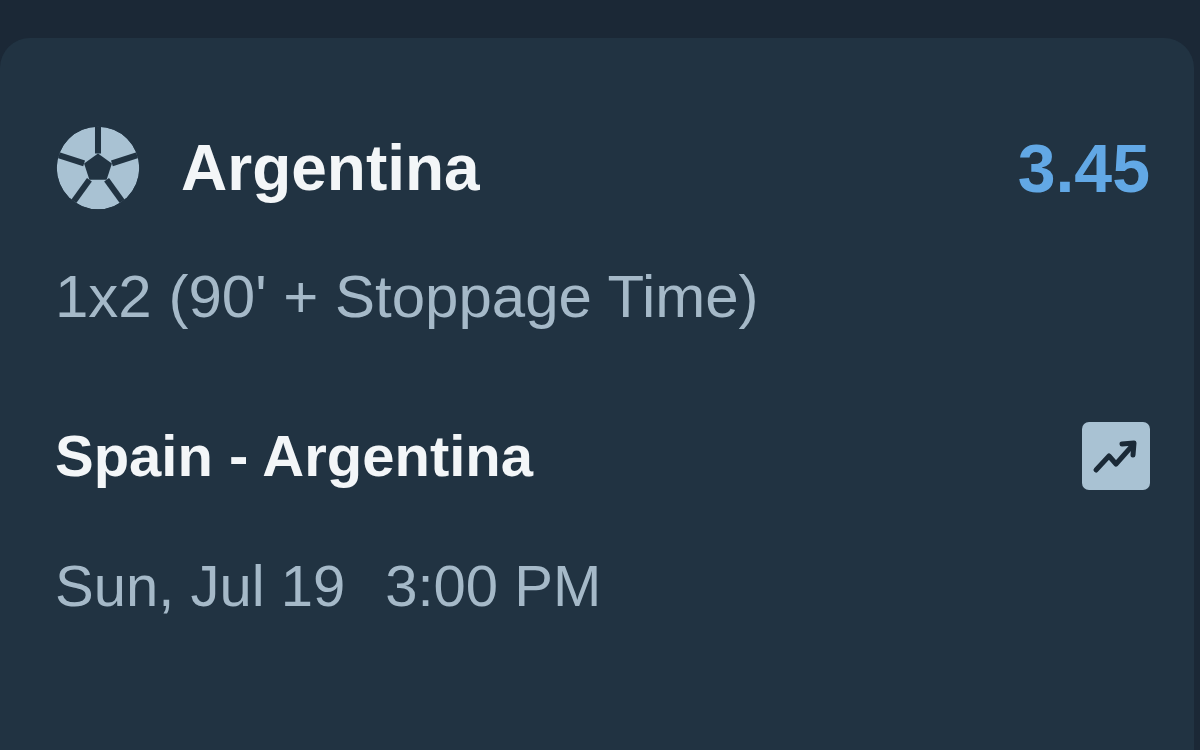 Image resolution: width=1200 pixels, height=750 pixels. What do you see at coordinates (1083, 168) in the screenshot?
I see `odds-value: 3.45` at bounding box center [1083, 168].